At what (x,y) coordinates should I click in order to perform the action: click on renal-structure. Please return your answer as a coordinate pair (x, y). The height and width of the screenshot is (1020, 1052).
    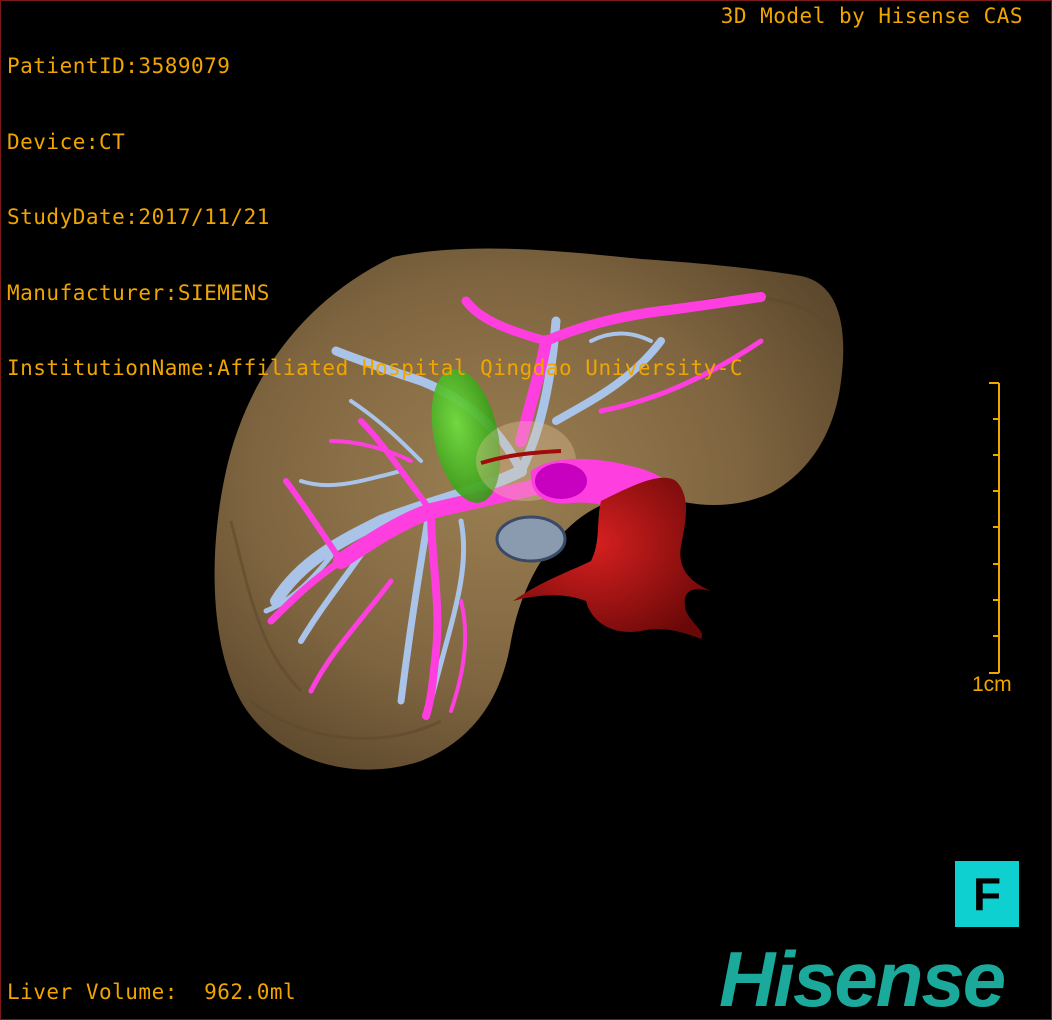
    Looking at the image, I should click on (531, 539).